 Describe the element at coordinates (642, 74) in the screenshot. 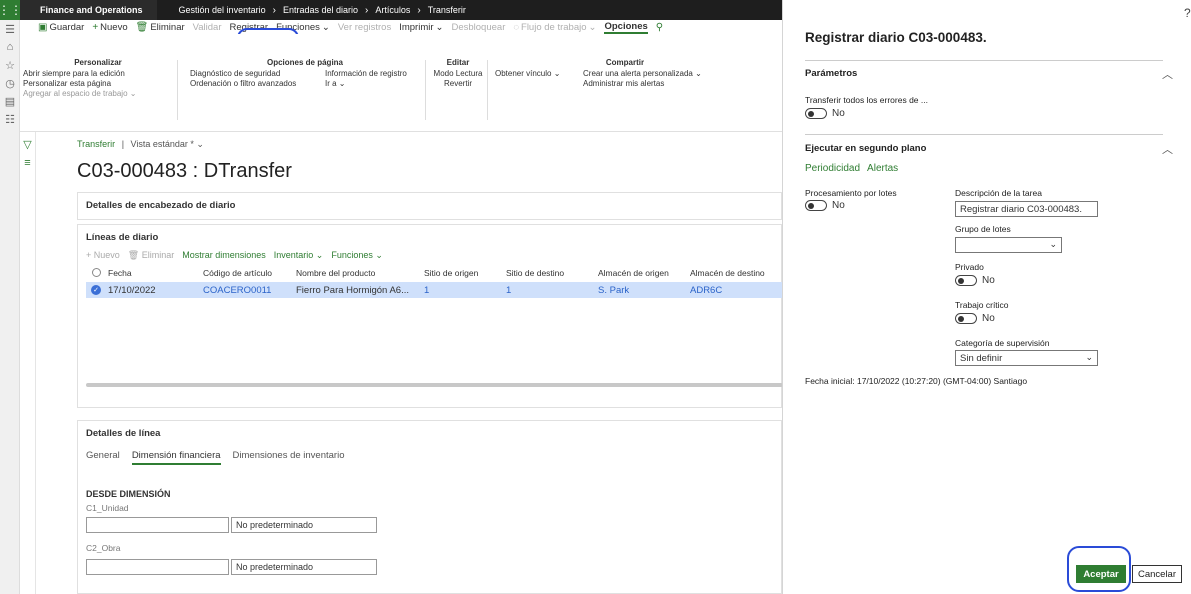

I see `custom-alert-menu: Crear una alerta personalizada ⌄` at that location.